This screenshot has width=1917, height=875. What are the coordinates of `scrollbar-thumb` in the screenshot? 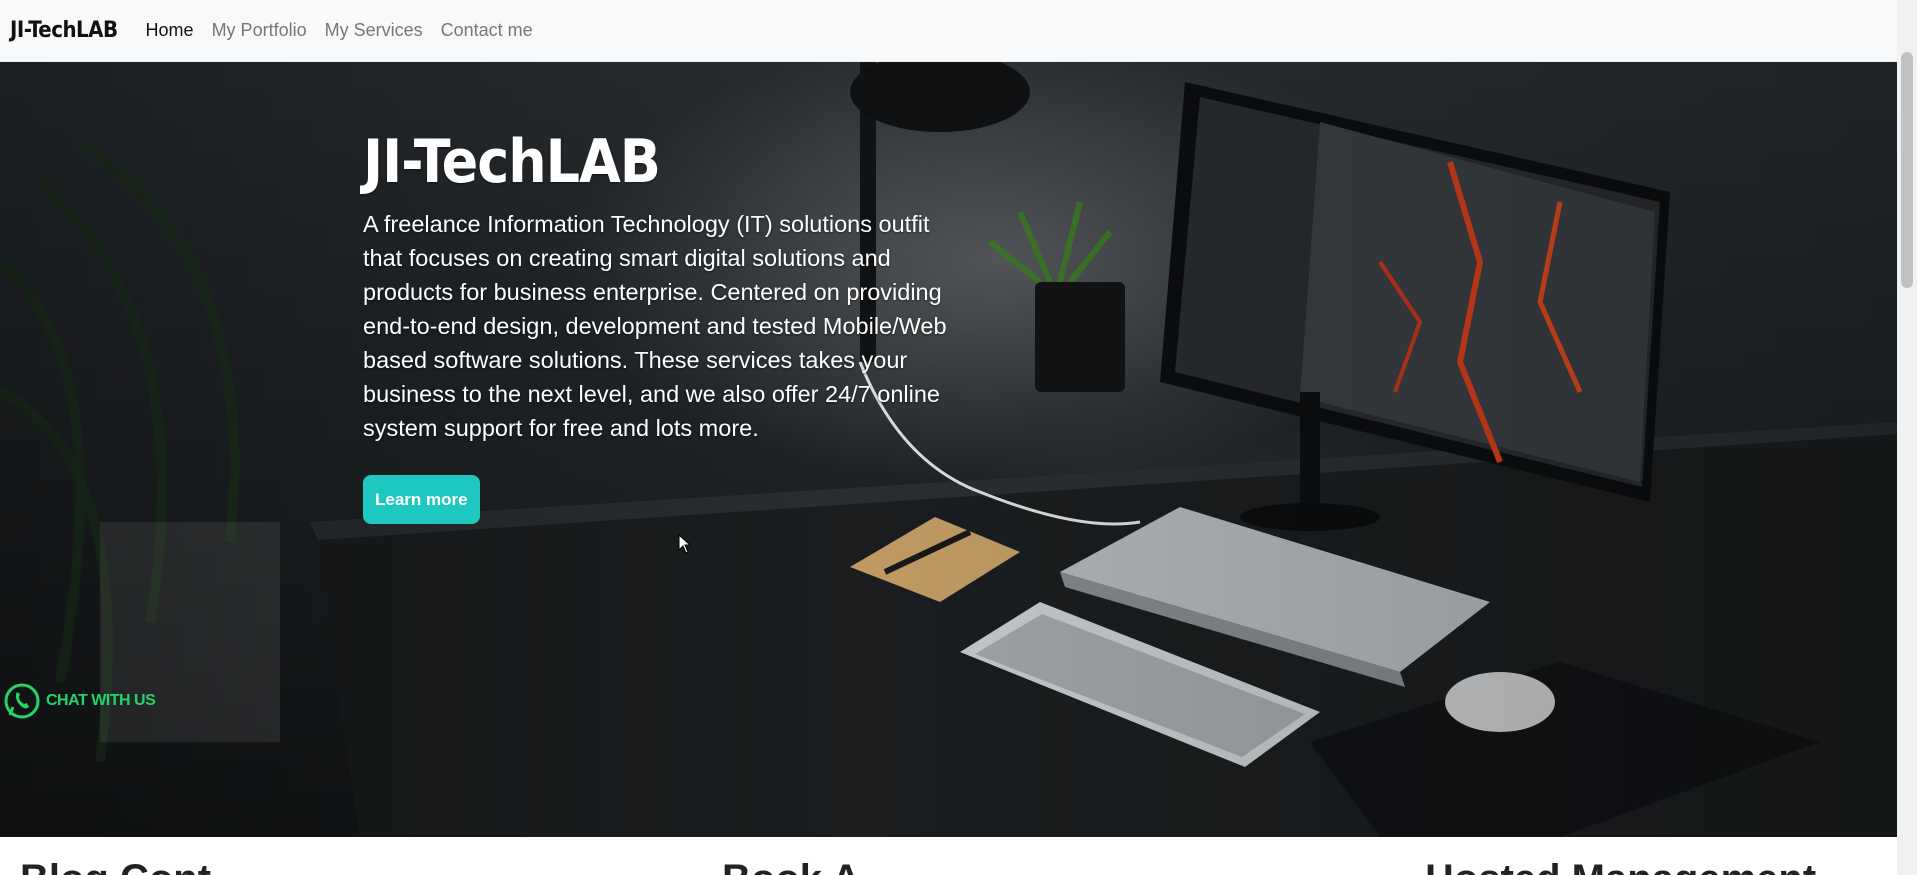 It's located at (1907, 170).